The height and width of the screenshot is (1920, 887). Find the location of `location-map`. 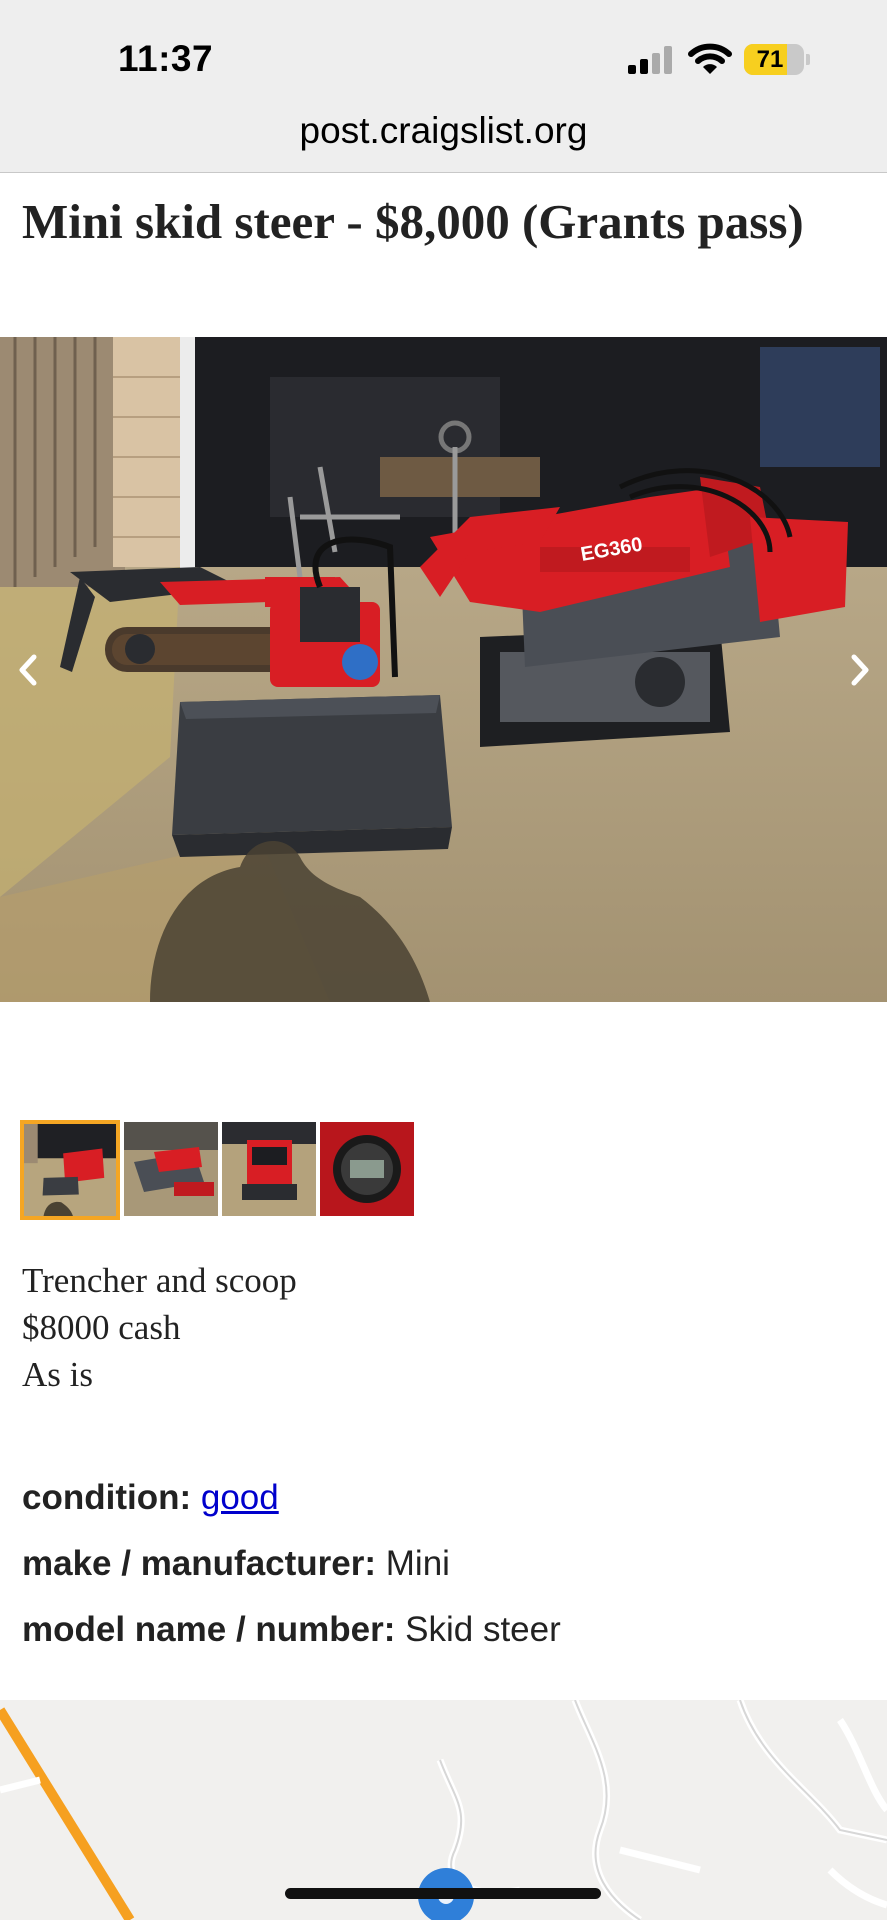

location-map is located at coordinates (443, 1810).